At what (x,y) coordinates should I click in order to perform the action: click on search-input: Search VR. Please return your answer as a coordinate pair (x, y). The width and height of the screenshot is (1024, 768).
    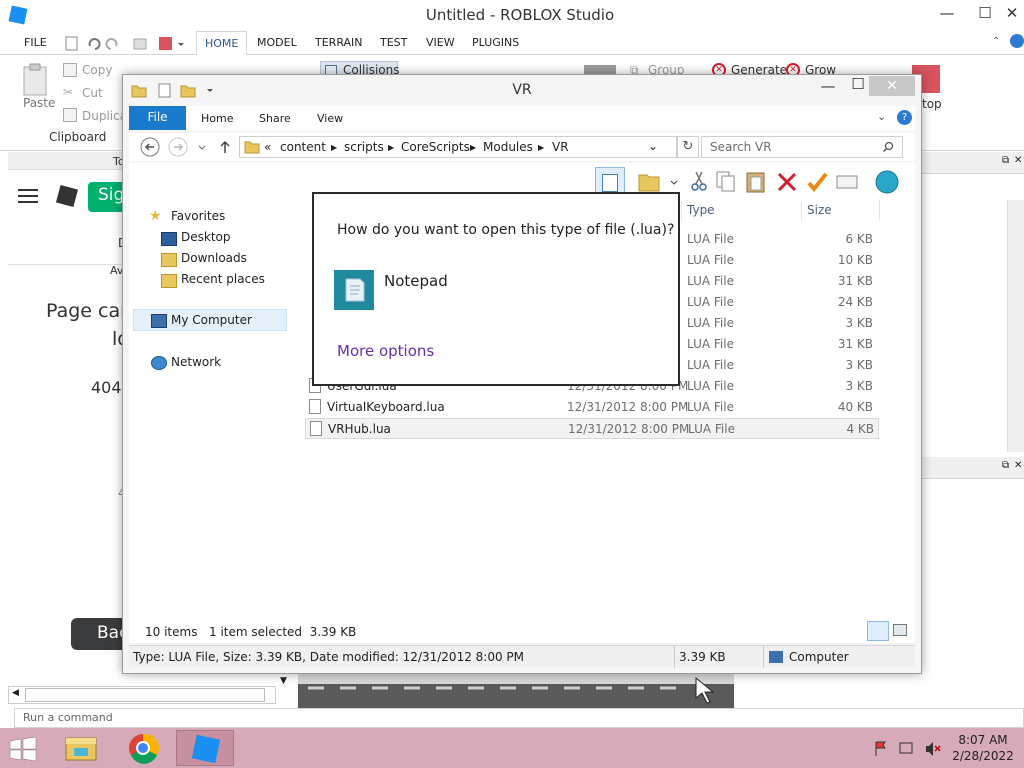
    Looking at the image, I should click on (802, 147).